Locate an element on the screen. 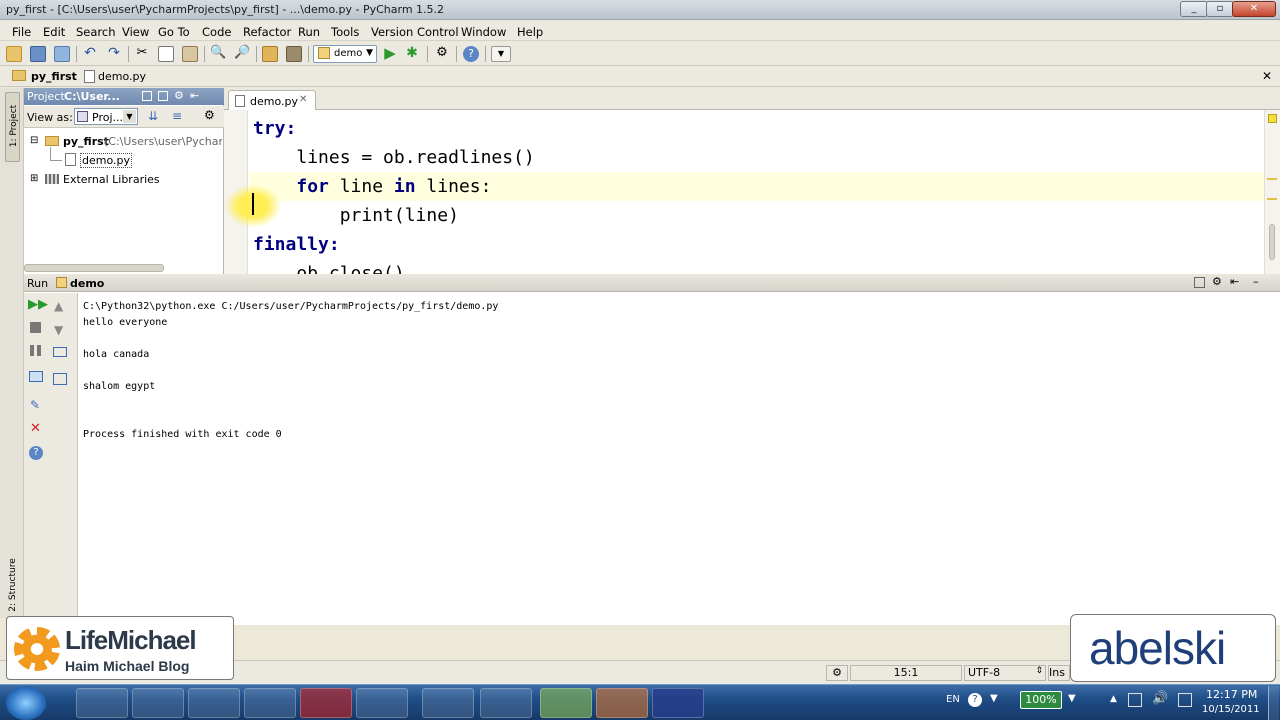 The height and width of the screenshot is (720, 1280). network-icon is located at coordinates (1135, 700).